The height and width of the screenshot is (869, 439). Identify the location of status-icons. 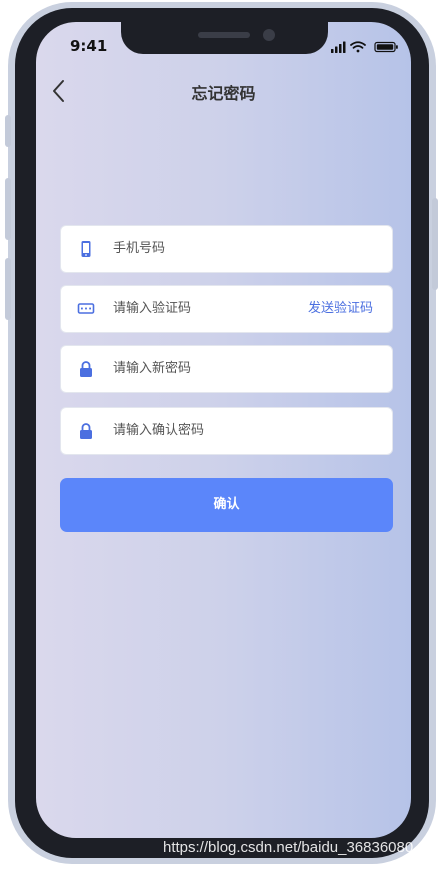
(364, 47).